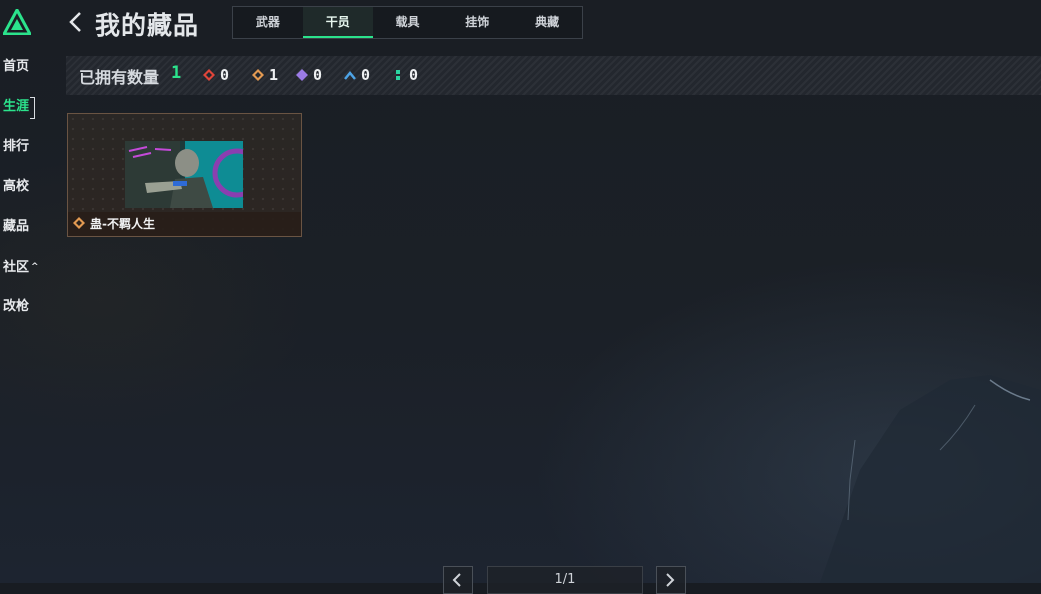 Image resolution: width=1041 pixels, height=594 pixels. Describe the element at coordinates (16, 187) in the screenshot. I see `sidebar-item-university: 高校` at that location.